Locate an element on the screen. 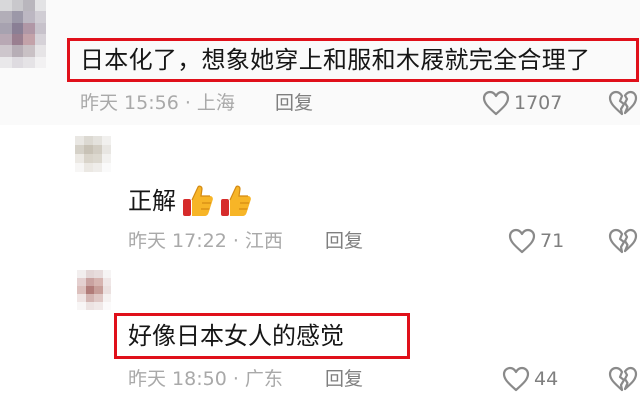  like-count: 1707 is located at coordinates (538, 102).